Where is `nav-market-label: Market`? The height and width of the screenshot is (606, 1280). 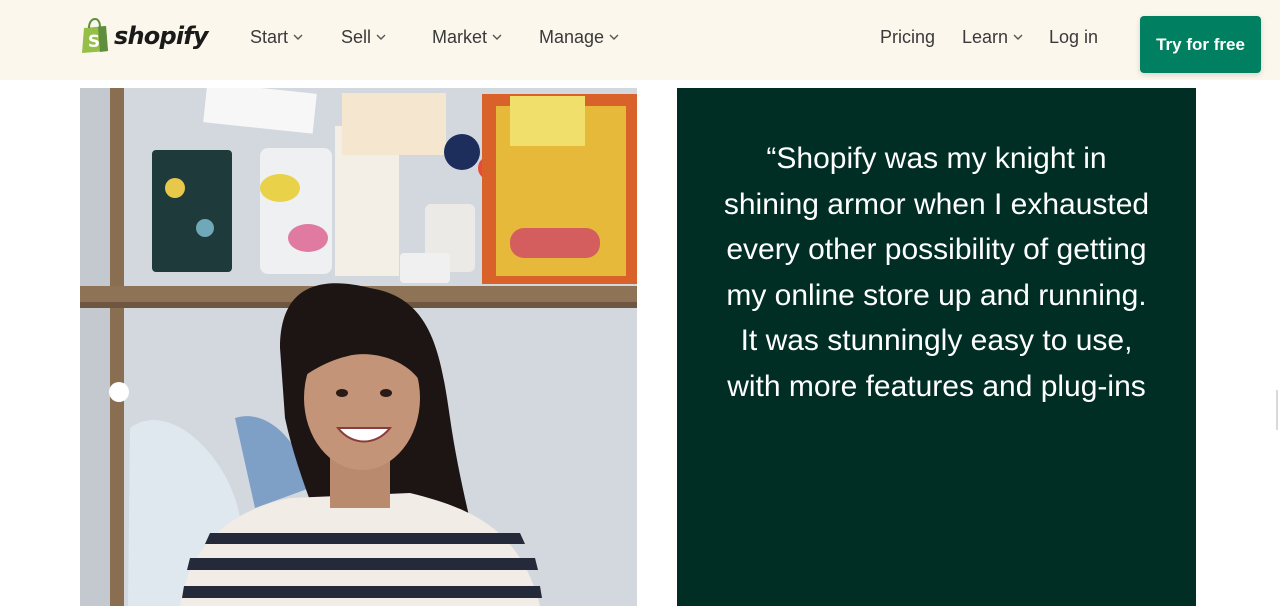 nav-market-label: Market is located at coordinates (460, 36).